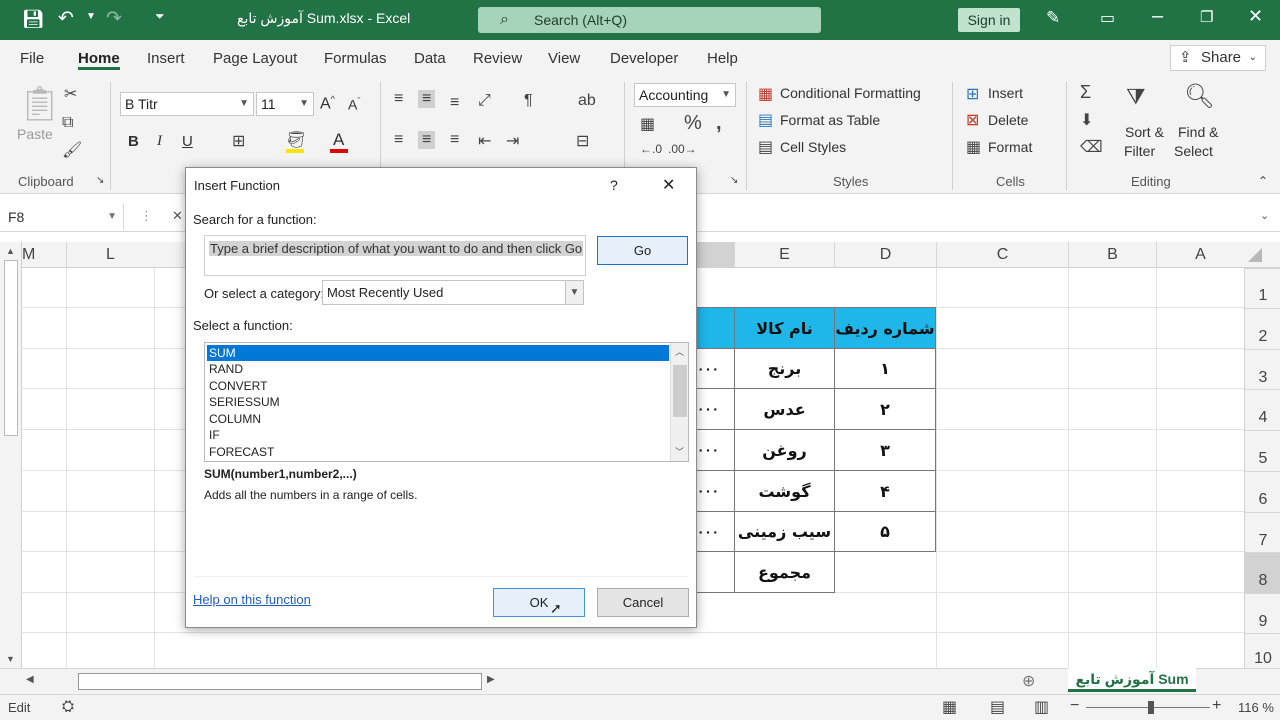 The width and height of the screenshot is (1280, 720). What do you see at coordinates (110, 255) in the screenshot?
I see `column-header-l: L` at bounding box center [110, 255].